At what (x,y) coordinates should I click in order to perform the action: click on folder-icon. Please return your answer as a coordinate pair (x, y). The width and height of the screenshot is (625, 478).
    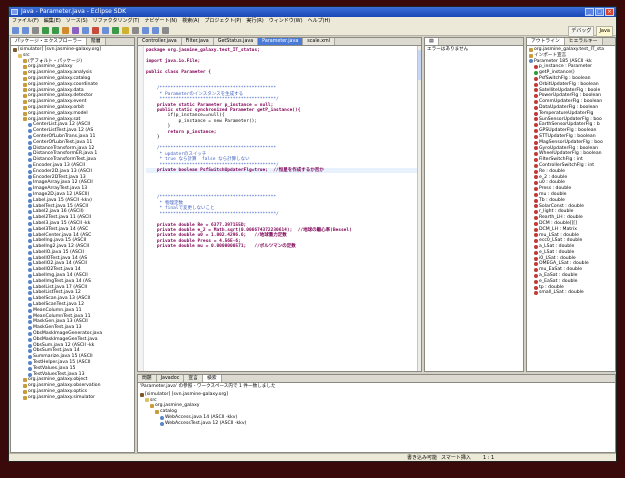
    Looking at the image, I should click on (20, 55).